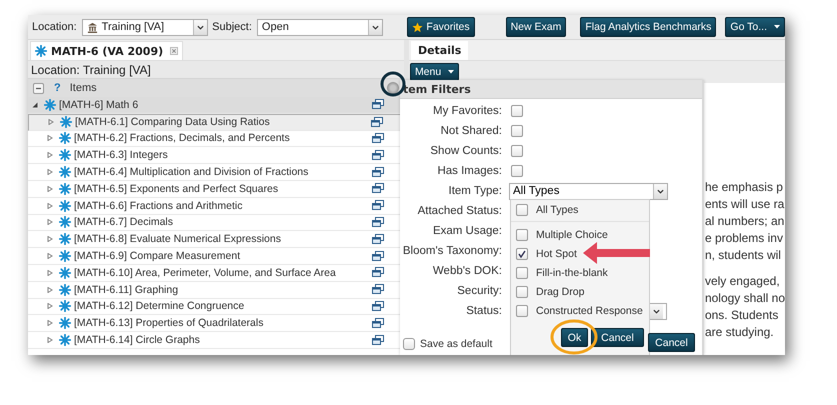 The width and height of the screenshot is (837, 405). What do you see at coordinates (467, 111) in the screenshot?
I see `filter-label: My Favorites:` at bounding box center [467, 111].